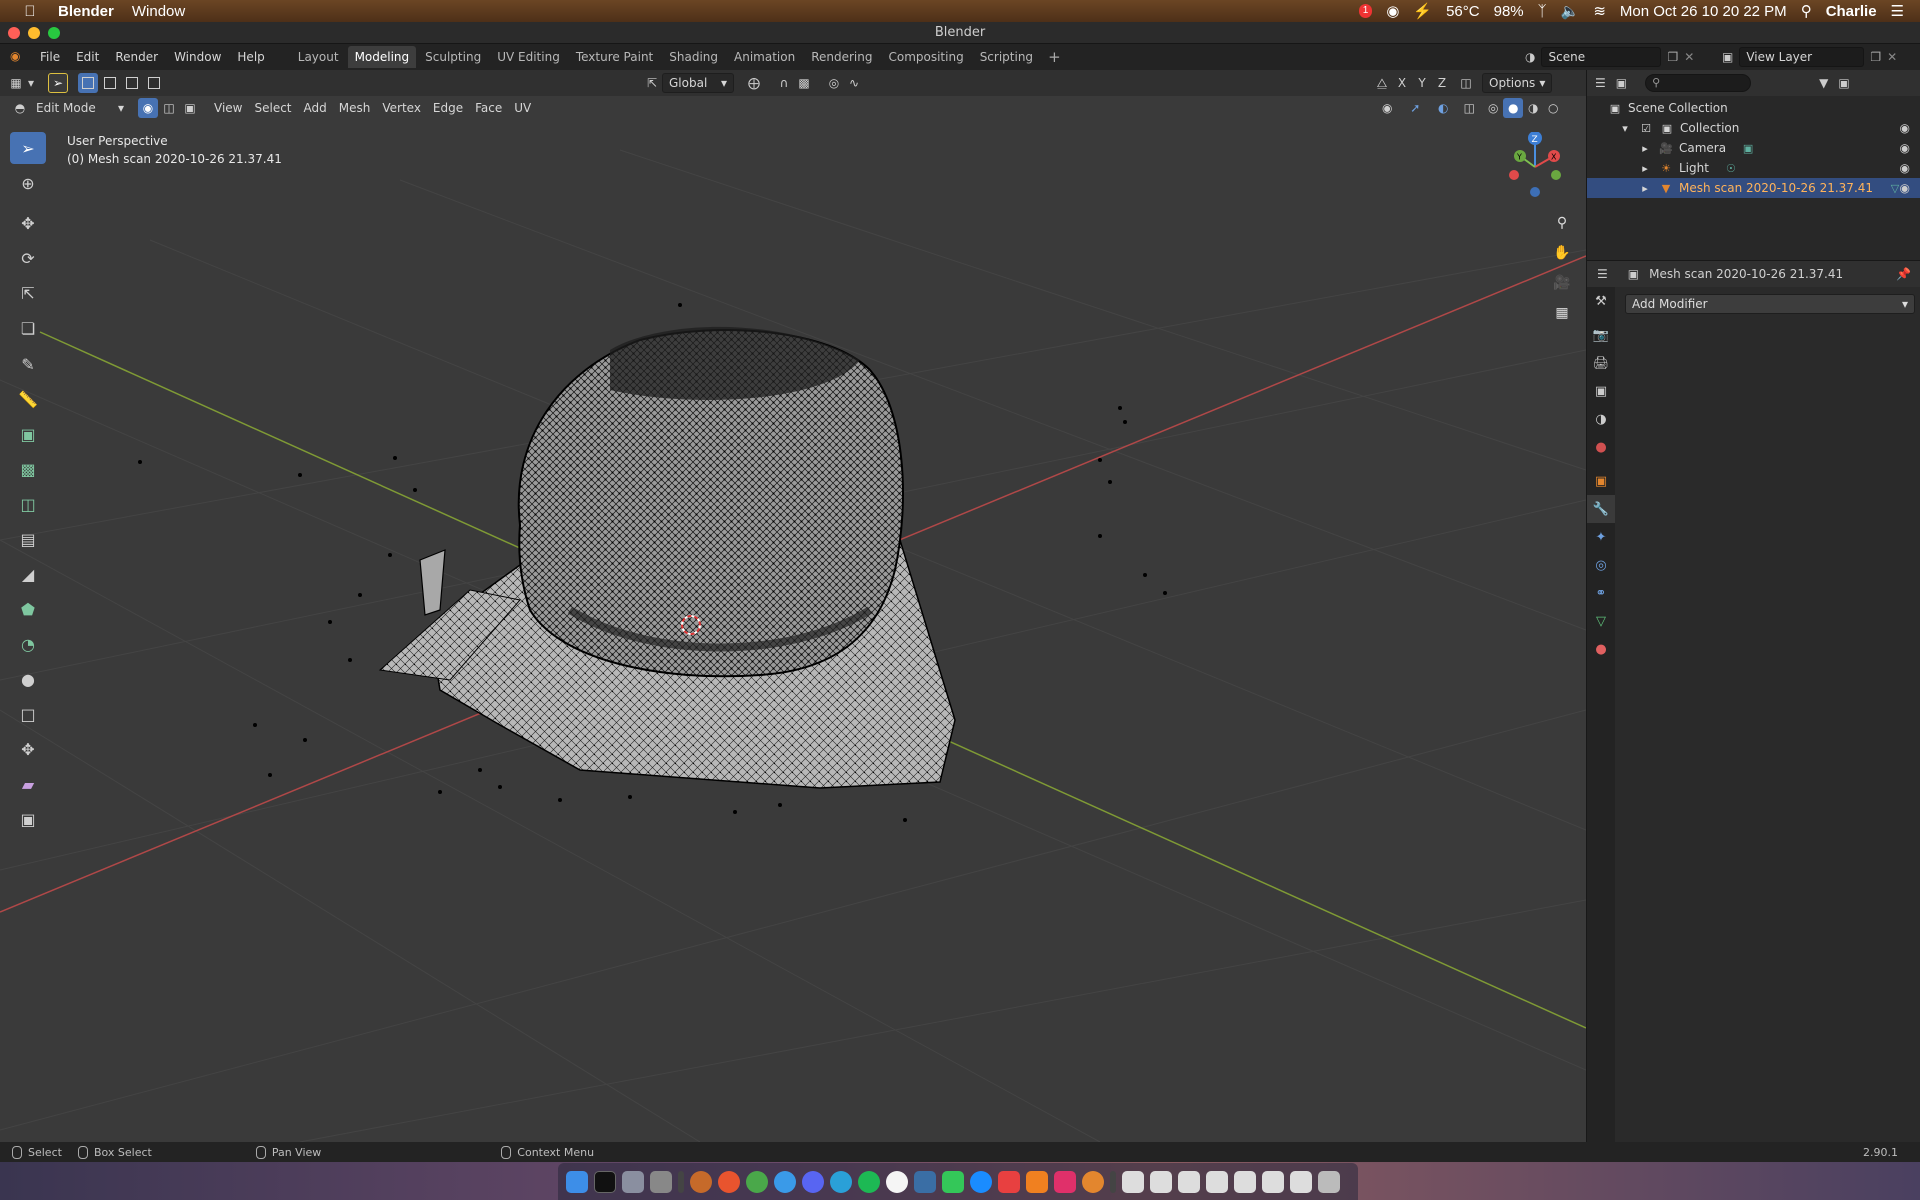 The height and width of the screenshot is (1200, 1920). I want to click on finder-icon, so click(577, 1181).